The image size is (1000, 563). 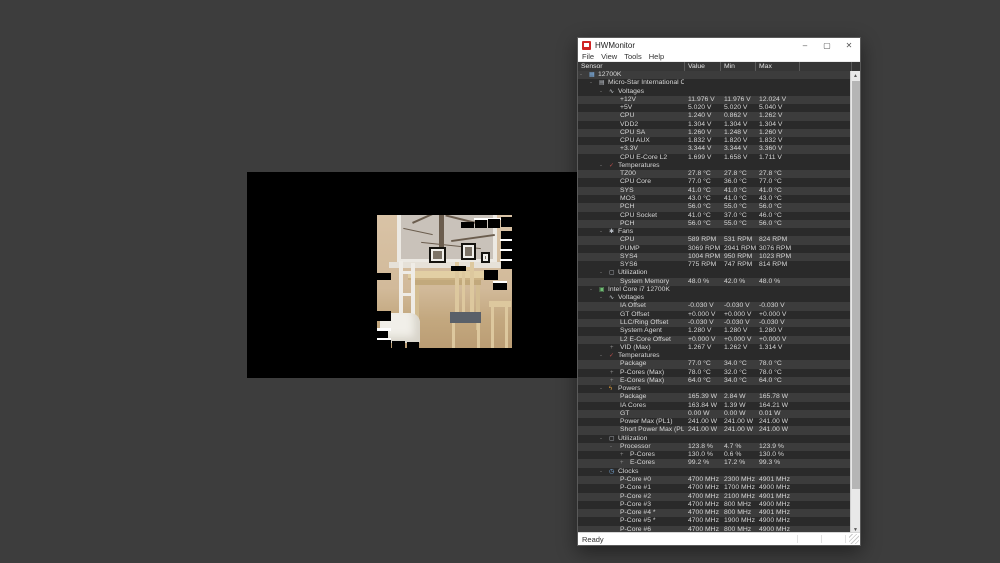 What do you see at coordinates (715, 389) in the screenshot?
I see `table-row: - ϟ Powers` at bounding box center [715, 389].